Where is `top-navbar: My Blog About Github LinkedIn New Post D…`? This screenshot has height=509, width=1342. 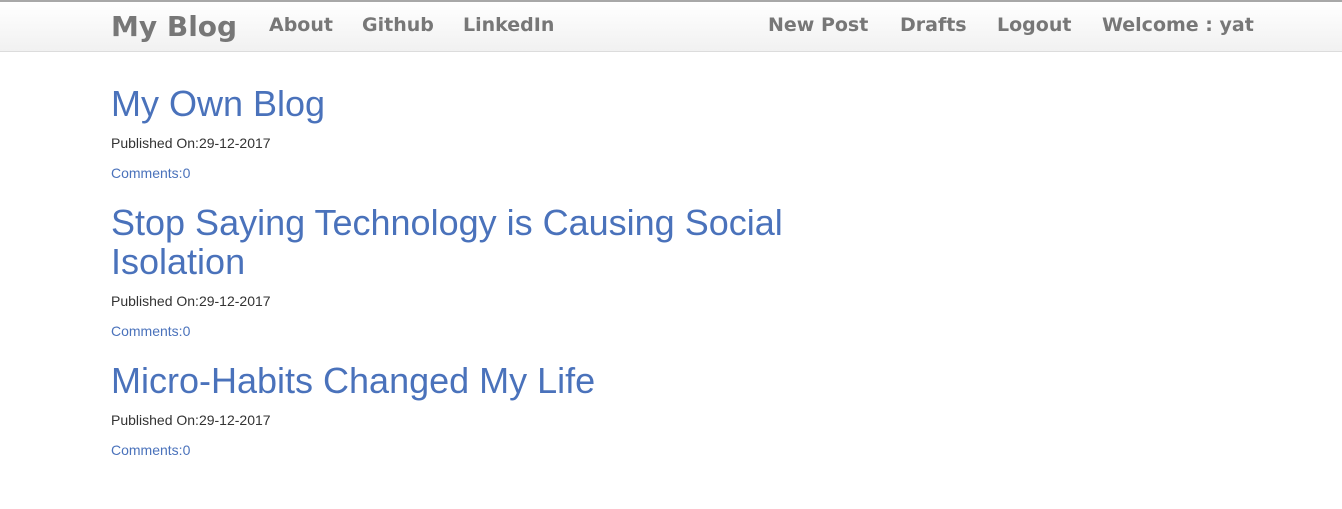 top-navbar: My Blog About Github LinkedIn New Post D… is located at coordinates (671, 26).